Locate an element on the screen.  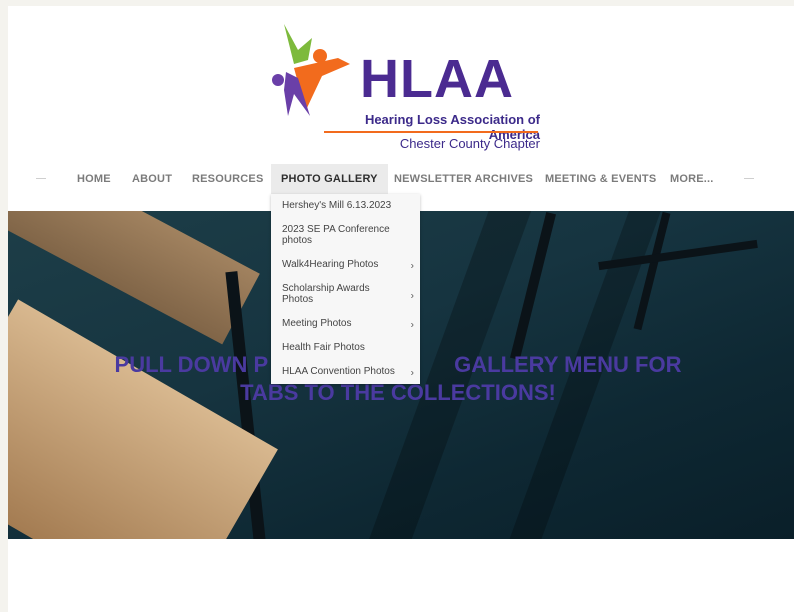
logo-chapter: Chester County Chapter is located at coordinates (469, 143).